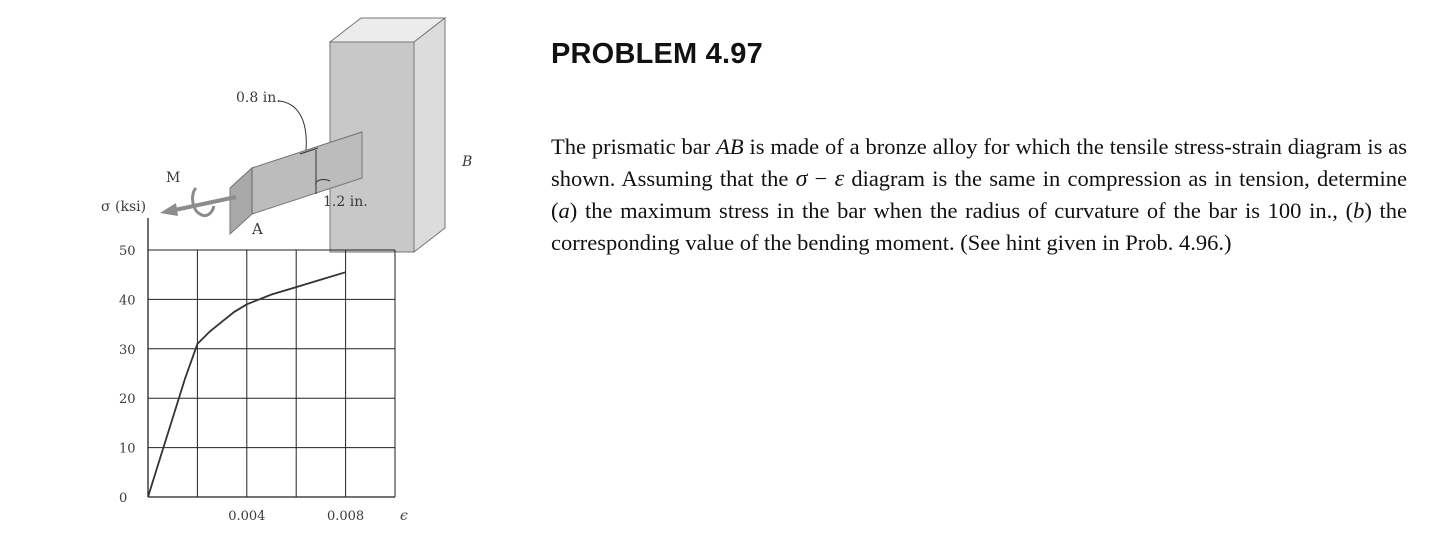 This screenshot has height=548, width=1447. What do you see at coordinates (345, 202) in the screenshot?
I see `height-dimension-label: 1.2 in.` at bounding box center [345, 202].